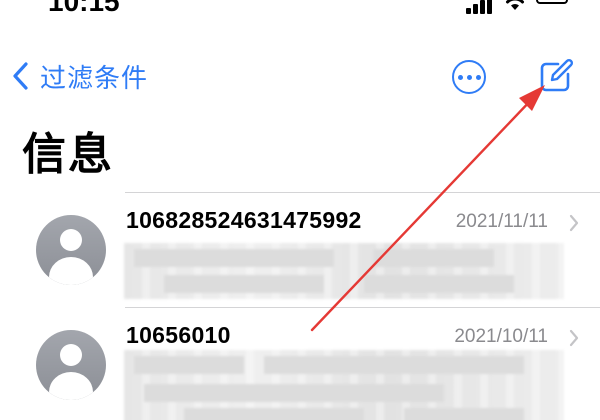 Image resolution: width=600 pixels, height=420 pixels. I want to click on battery-icon, so click(552, 2).